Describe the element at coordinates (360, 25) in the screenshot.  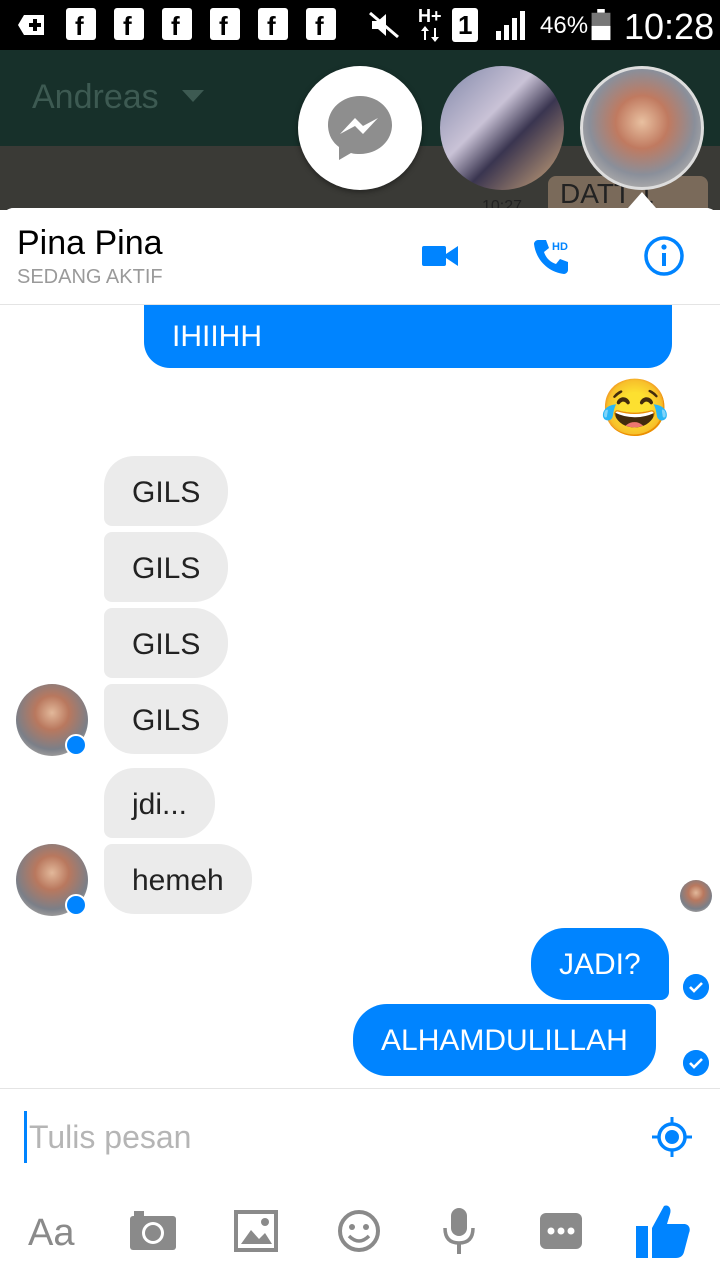
I see `status-bar: f f f f f f H+ 1 46% 10:28` at that location.